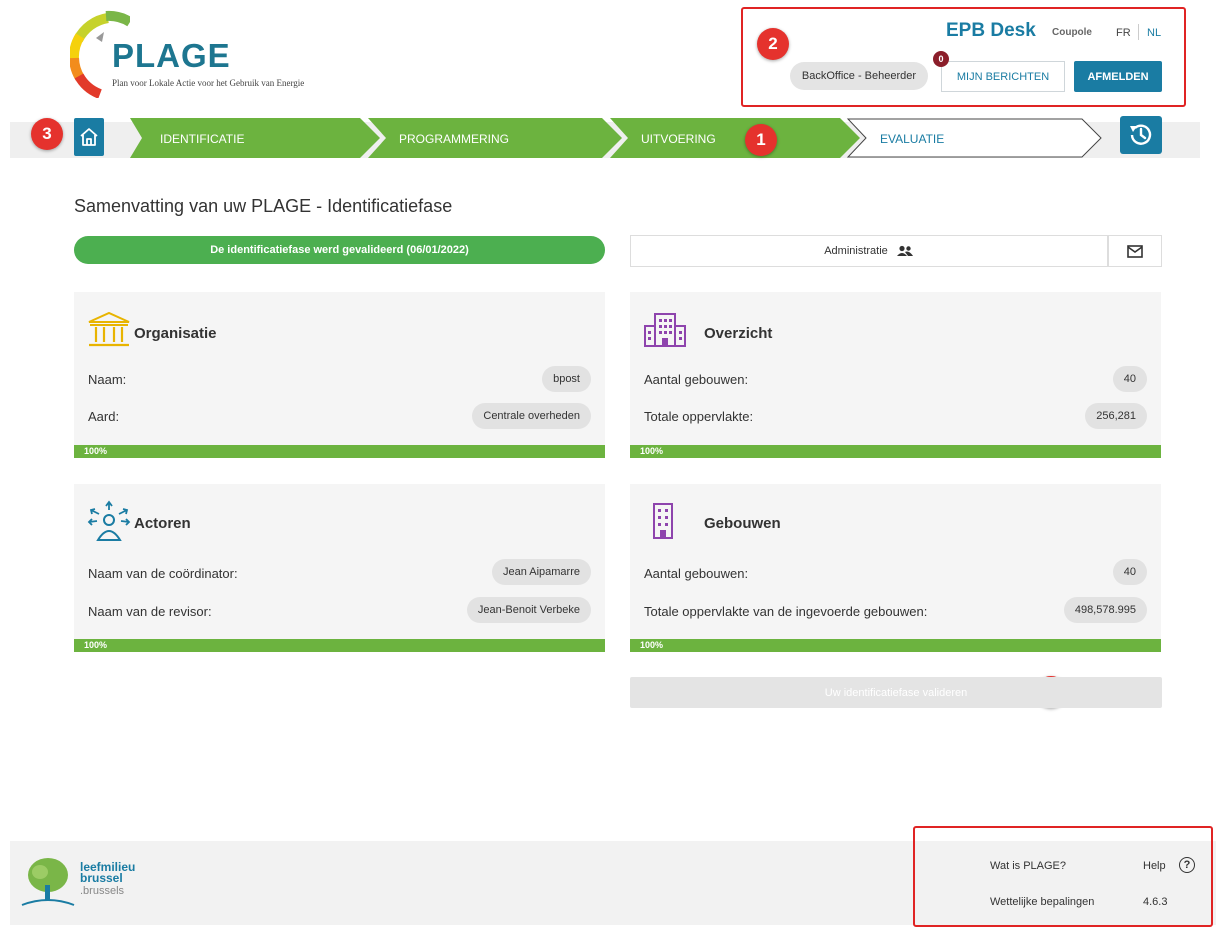  What do you see at coordinates (1129, 379) in the screenshot?
I see `overzicht-aantal-value: 40` at bounding box center [1129, 379].